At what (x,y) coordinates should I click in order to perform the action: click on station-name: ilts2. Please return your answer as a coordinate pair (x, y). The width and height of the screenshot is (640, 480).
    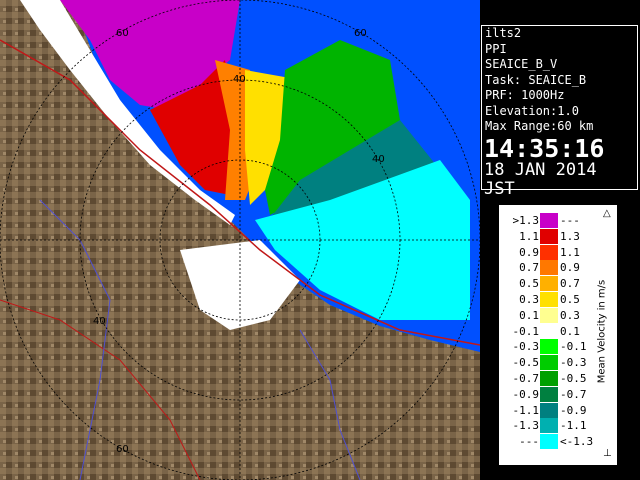
    Looking at the image, I should click on (503, 33).